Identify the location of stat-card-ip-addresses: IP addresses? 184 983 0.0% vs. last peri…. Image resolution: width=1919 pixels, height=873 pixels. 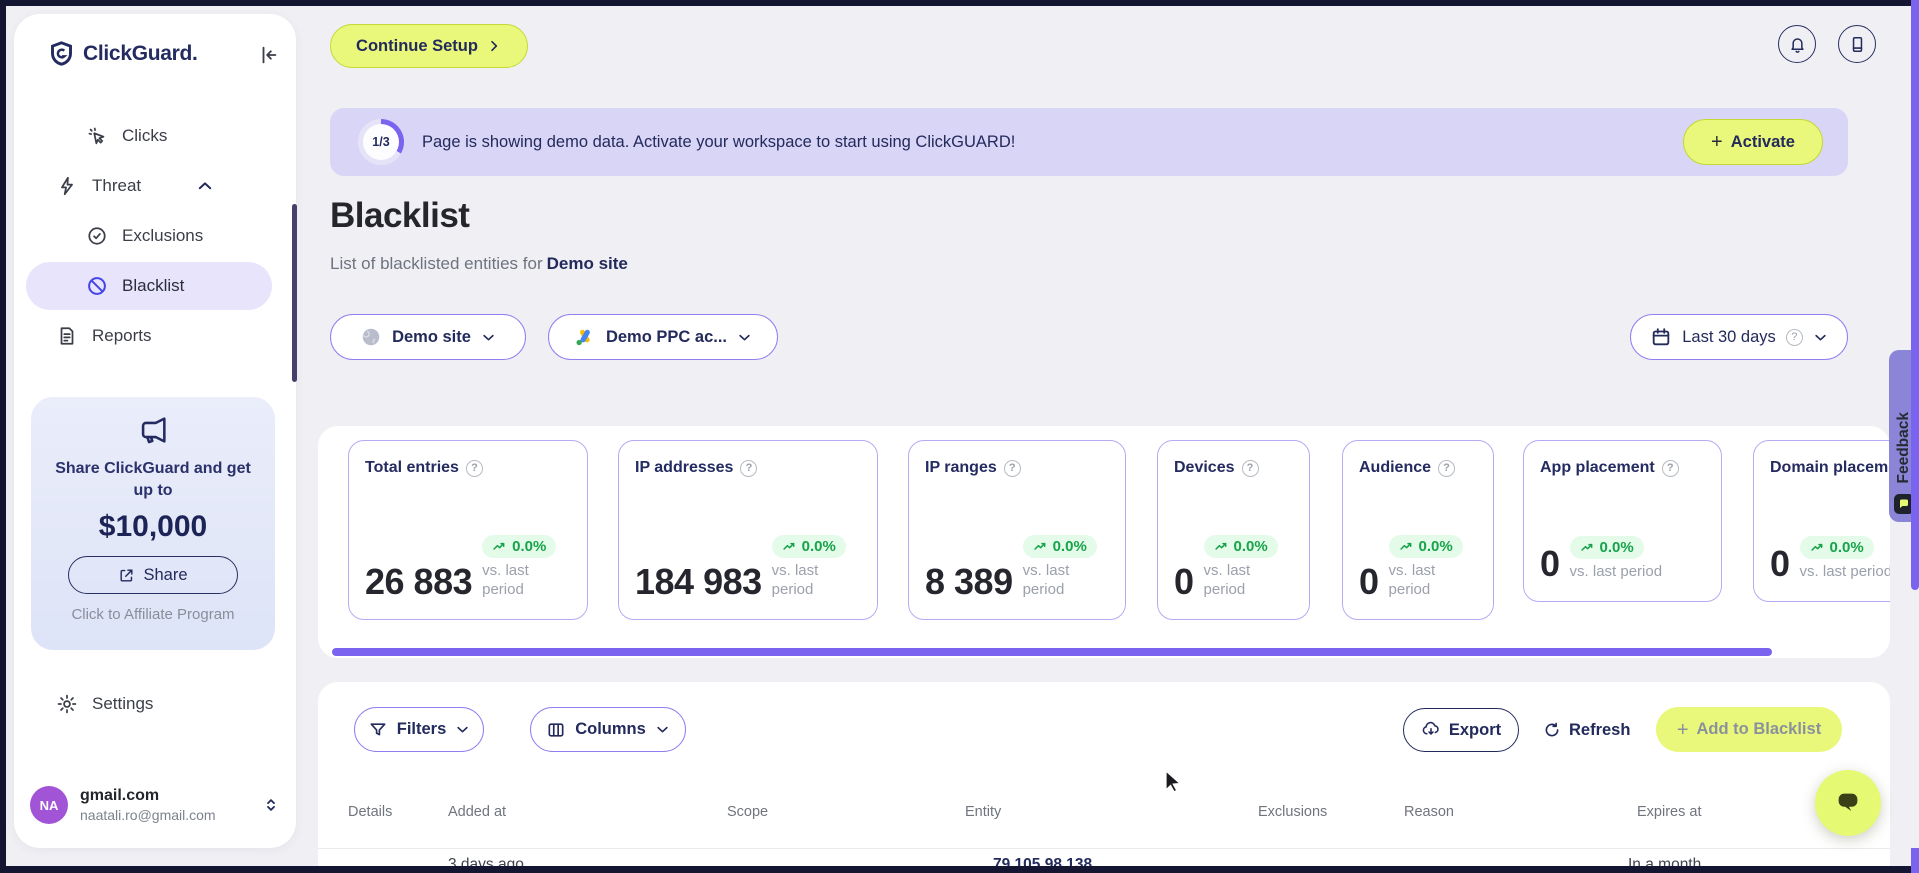
(748, 530).